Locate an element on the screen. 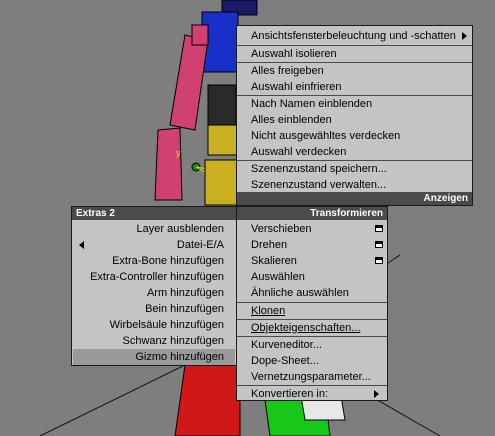 Image resolution: width=495 pixels, height=436 pixels. menu-item-scale: Skalieren is located at coordinates (317, 261).